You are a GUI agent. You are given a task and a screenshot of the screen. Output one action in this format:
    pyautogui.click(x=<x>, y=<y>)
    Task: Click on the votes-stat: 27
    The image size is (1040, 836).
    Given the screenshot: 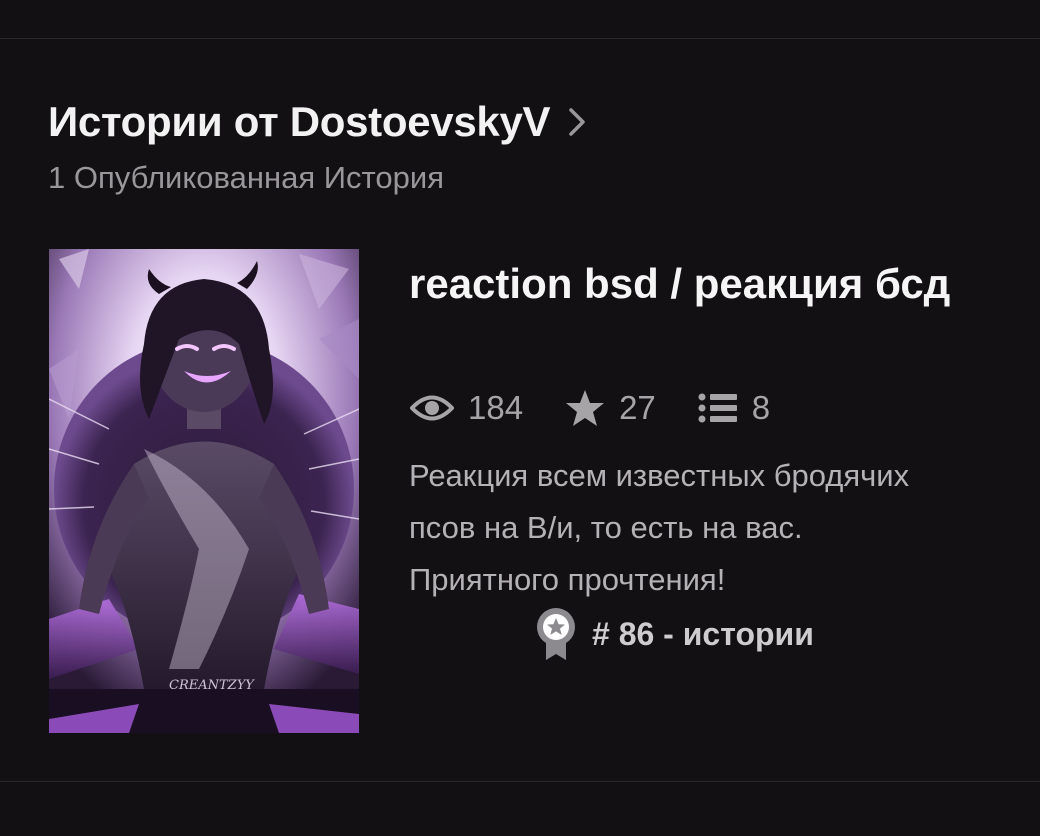 What is the action you would take?
    pyautogui.click(x=610, y=408)
    